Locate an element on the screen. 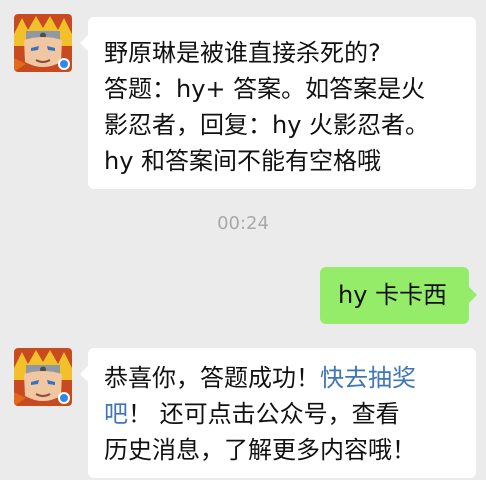 This screenshot has width=486, height=480. outgoing-message-bubble: hy 卡卡西 is located at coordinates (398, 295).